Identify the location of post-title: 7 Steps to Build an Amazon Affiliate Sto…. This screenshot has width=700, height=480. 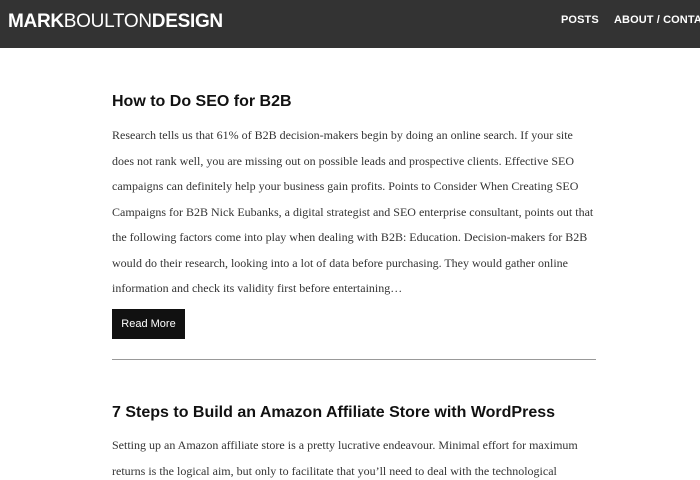
(333, 413).